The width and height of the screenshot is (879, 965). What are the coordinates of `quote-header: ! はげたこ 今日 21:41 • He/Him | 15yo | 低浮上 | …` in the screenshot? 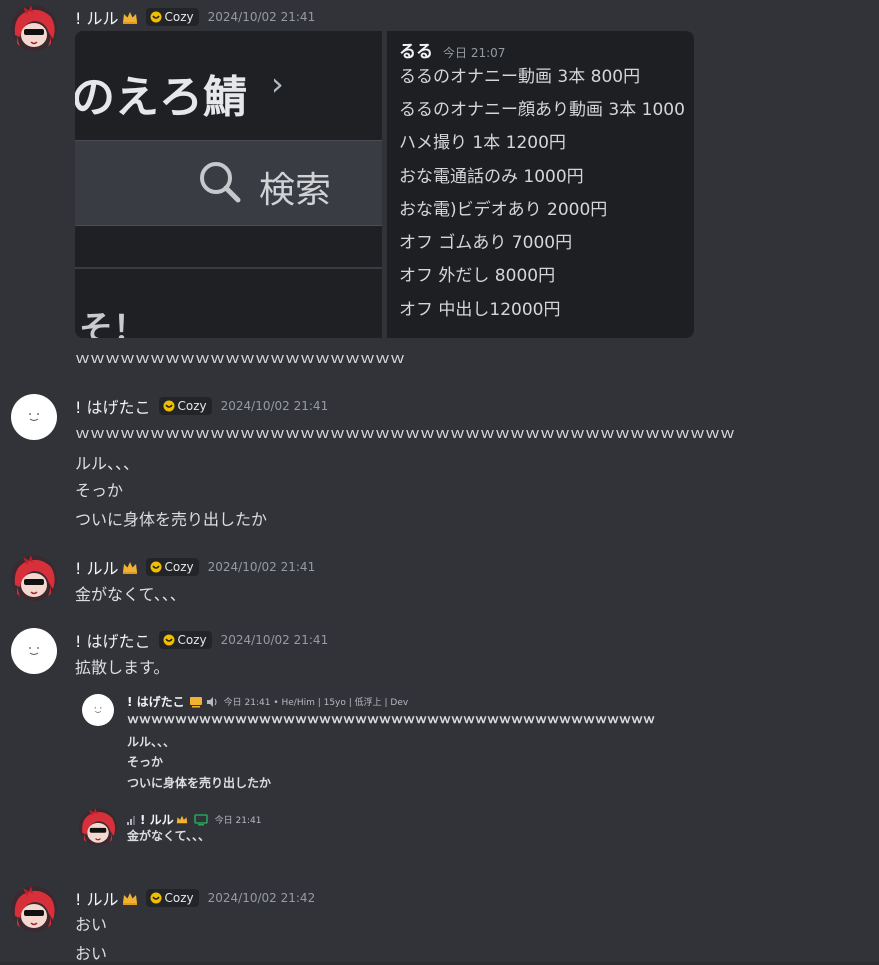 It's located at (267, 701).